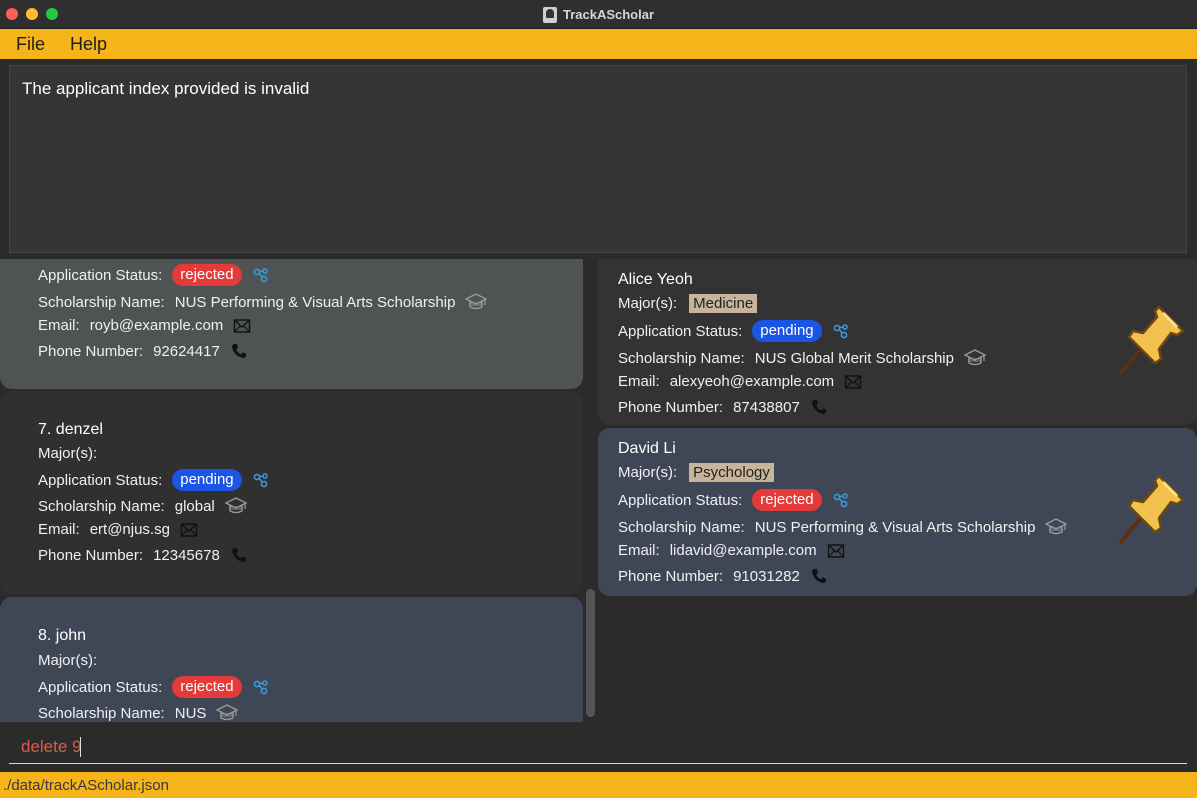  I want to click on phone-row: Phone Number: 92624417, so click(143, 351).